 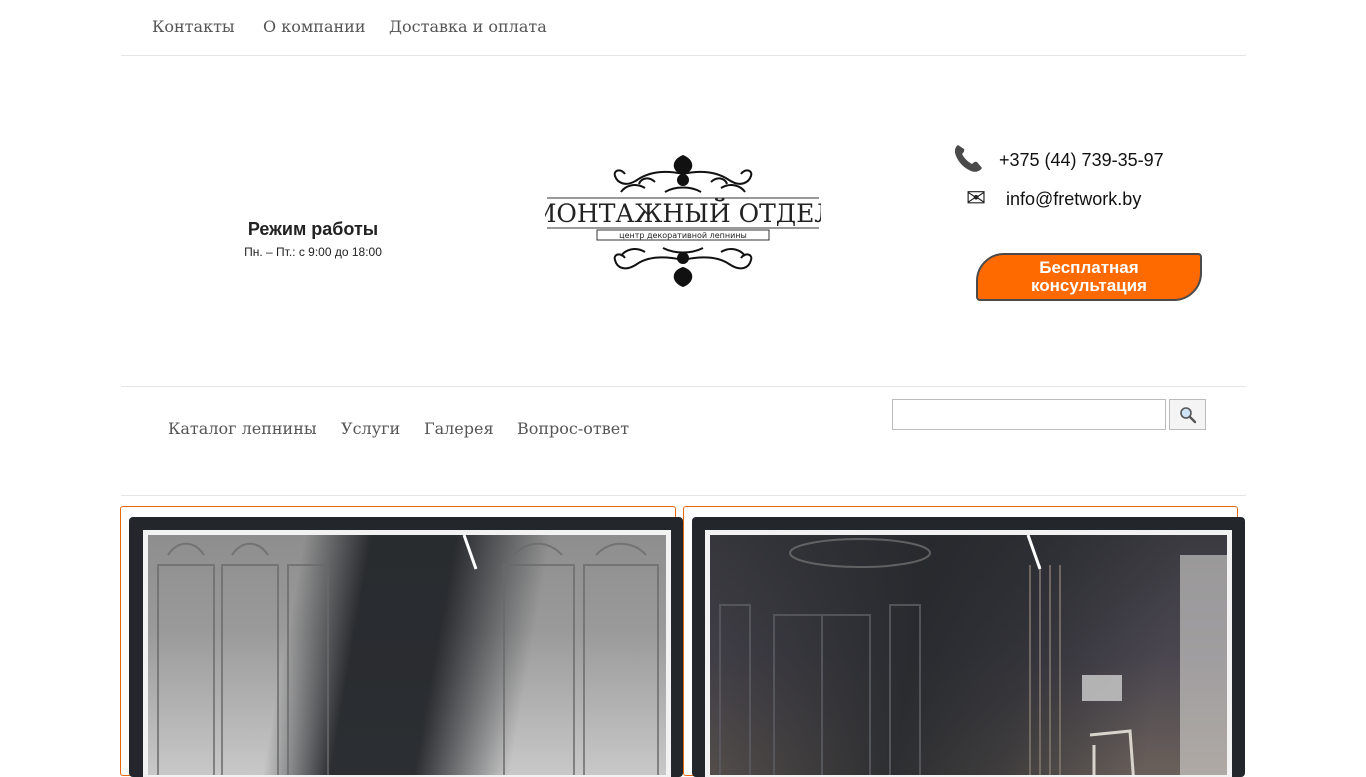 What do you see at coordinates (1081, 160) in the screenshot?
I see `phone-number-link: +375 (44) 739-35-97` at bounding box center [1081, 160].